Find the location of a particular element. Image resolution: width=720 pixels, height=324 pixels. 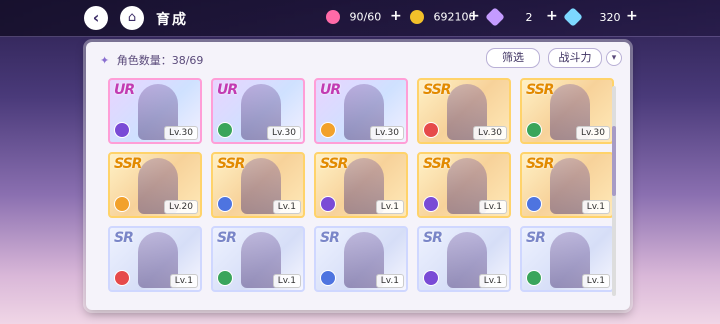

scrollbar-thumb is located at coordinates (614, 161).